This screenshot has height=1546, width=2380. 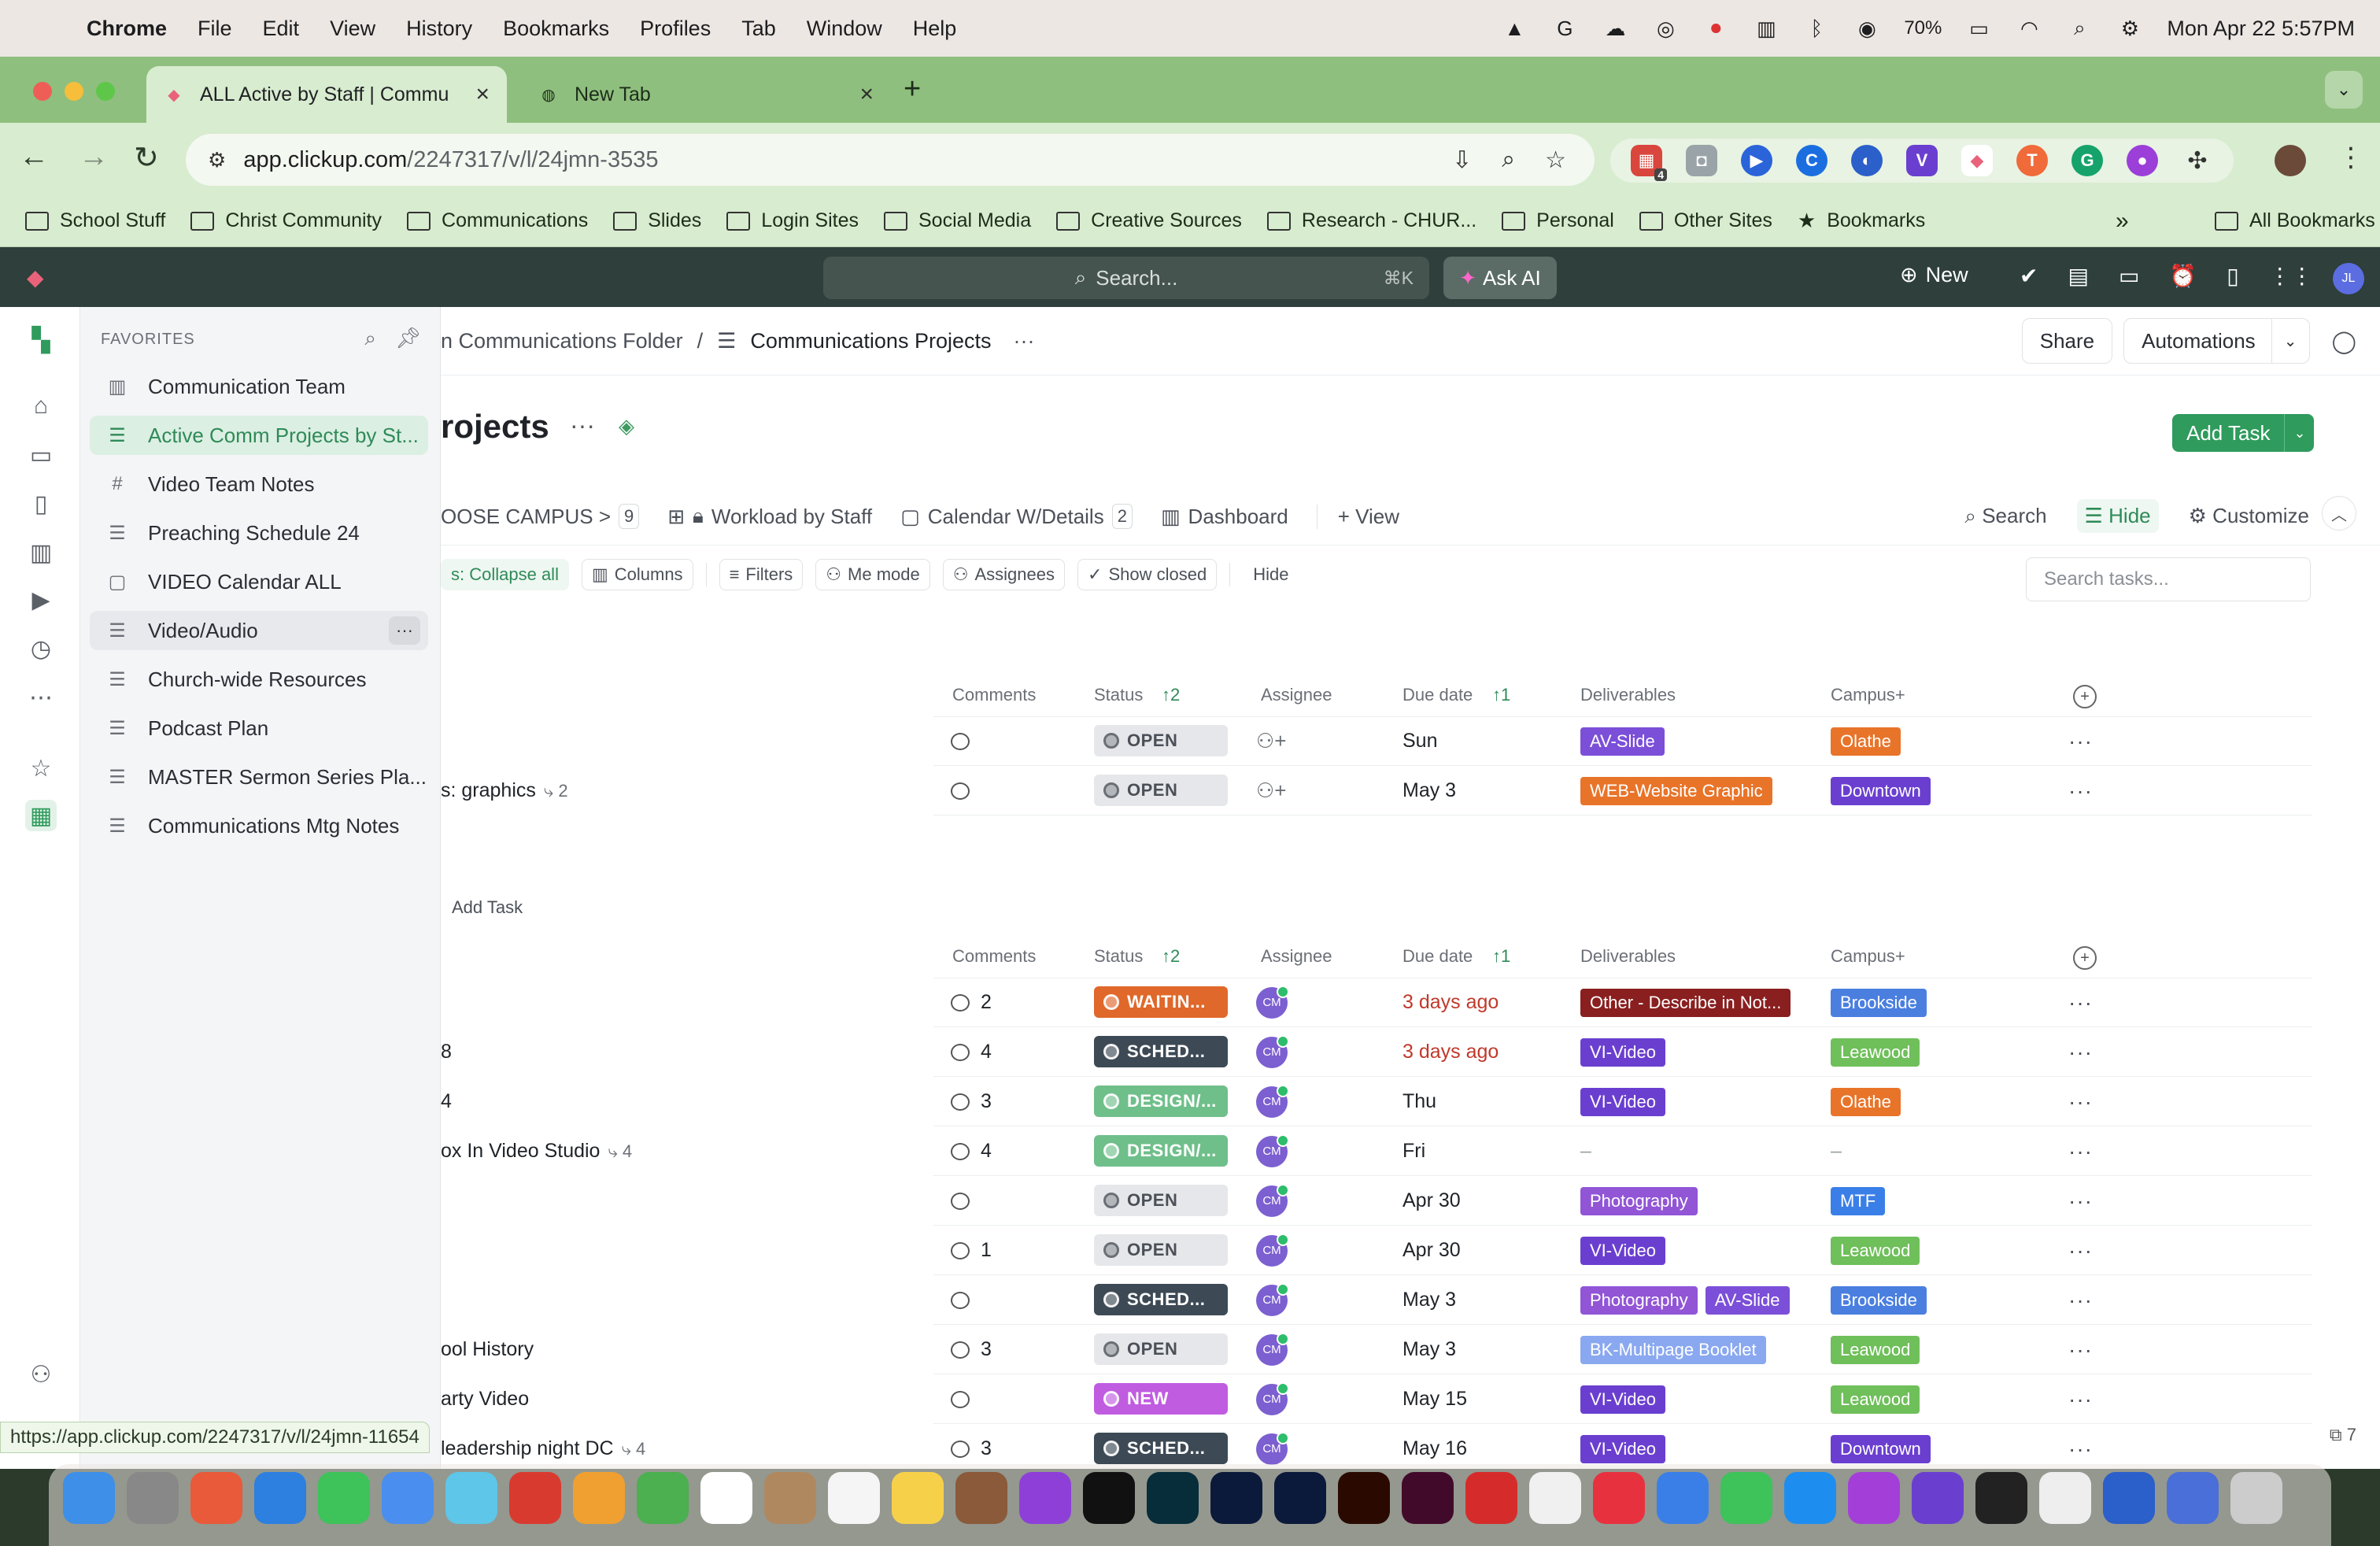 I want to click on puzzle-extensions-icon: ✣, so click(x=2197, y=160).